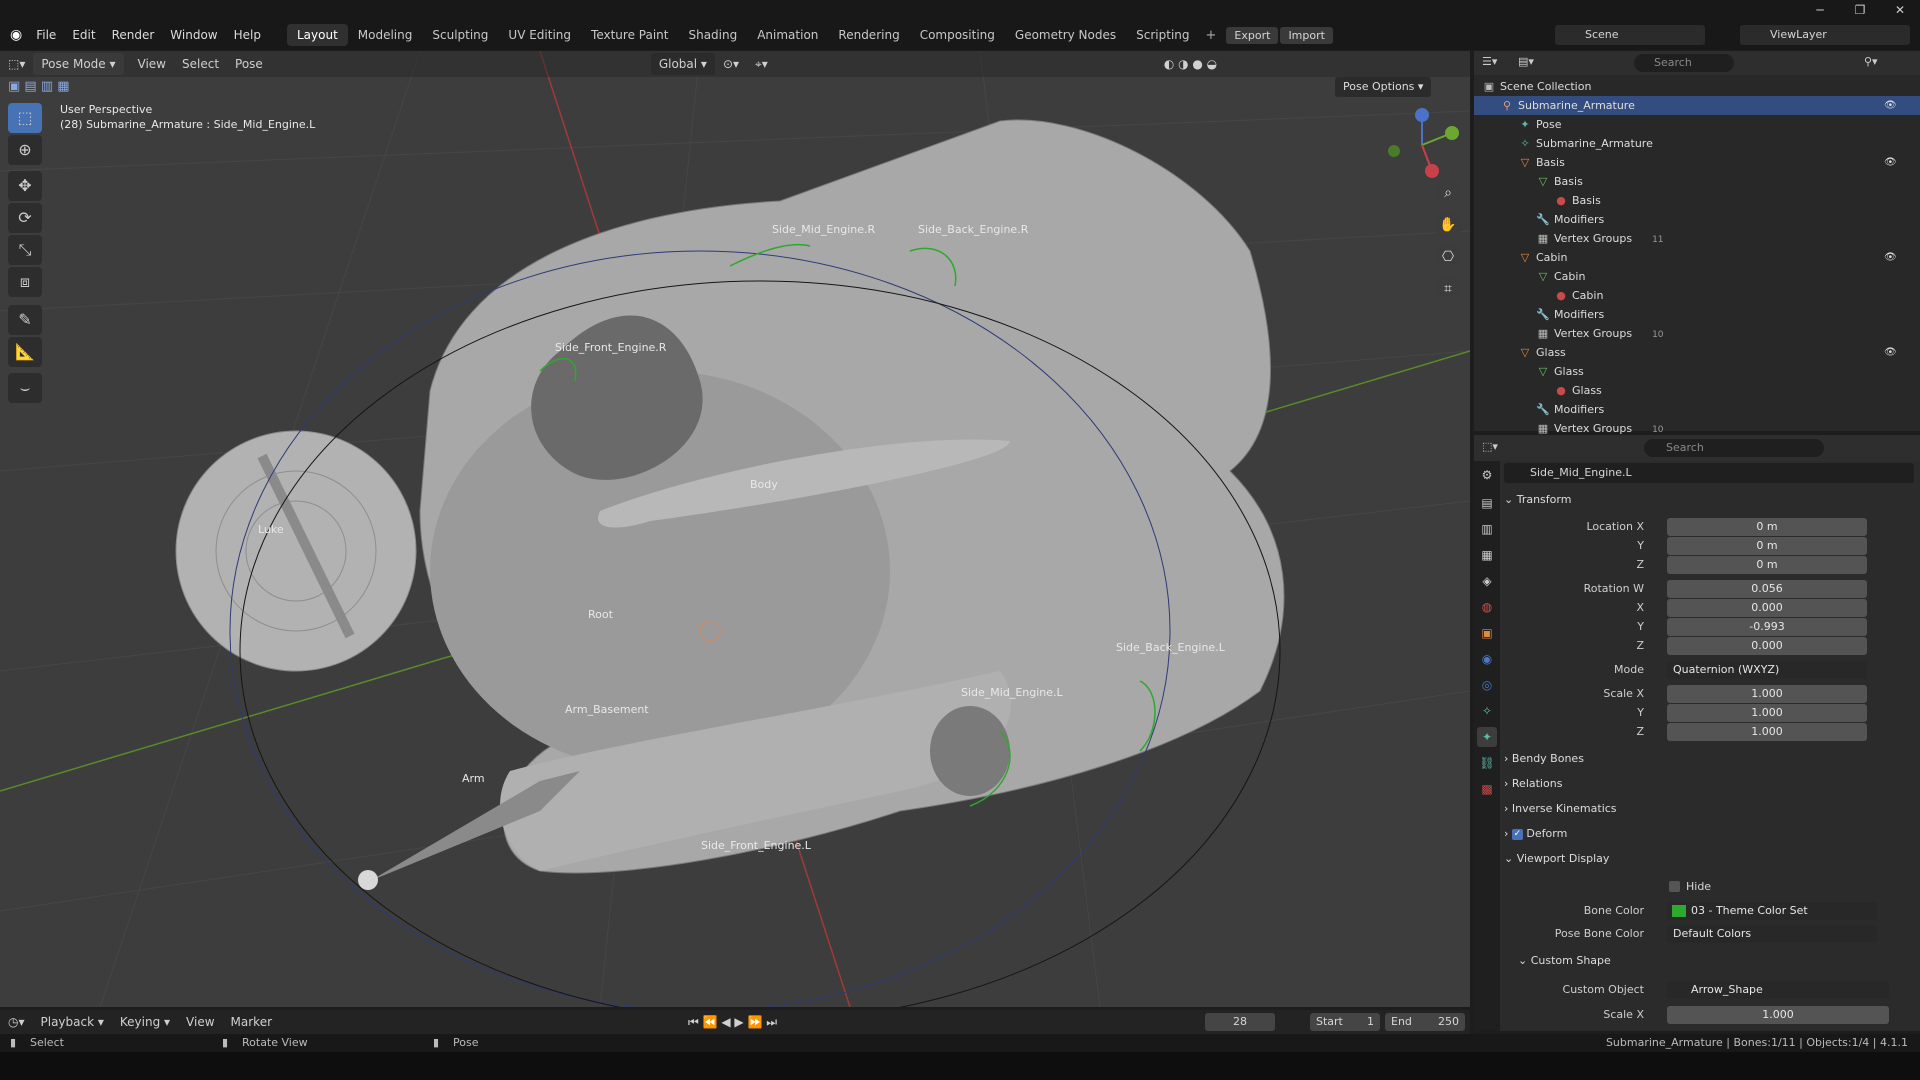 The image size is (1920, 1080). Describe the element at coordinates (823, 229) in the screenshot. I see `bone-label-side-mid-engine-r: Side_Mid_Engine.R` at that location.